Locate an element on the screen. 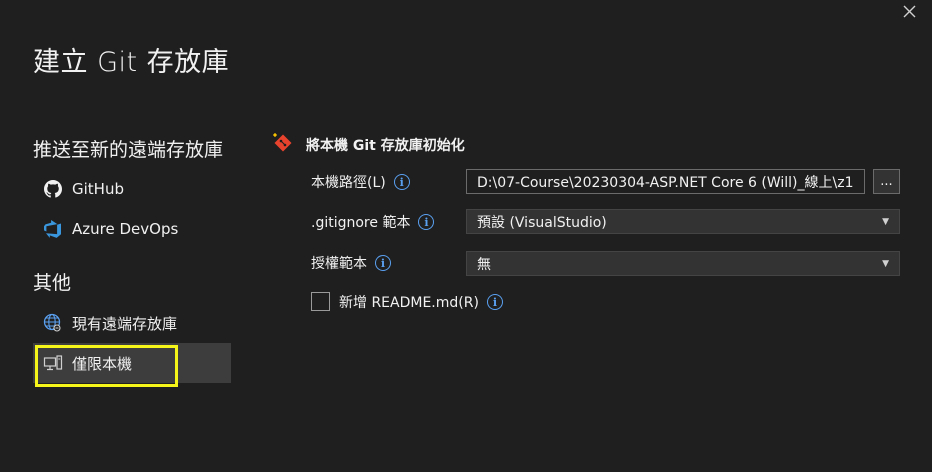 The image size is (932, 472). local-path-label: 本機路徑(L) is located at coordinates (348, 183).